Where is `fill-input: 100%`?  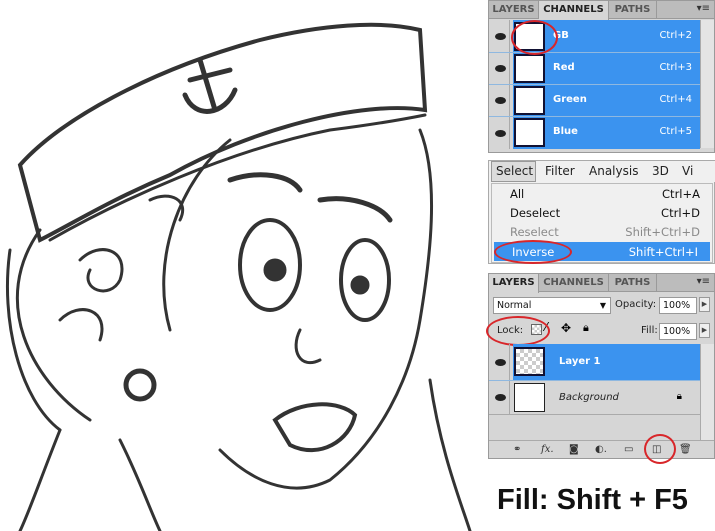
fill-input: 100% is located at coordinates (678, 331).